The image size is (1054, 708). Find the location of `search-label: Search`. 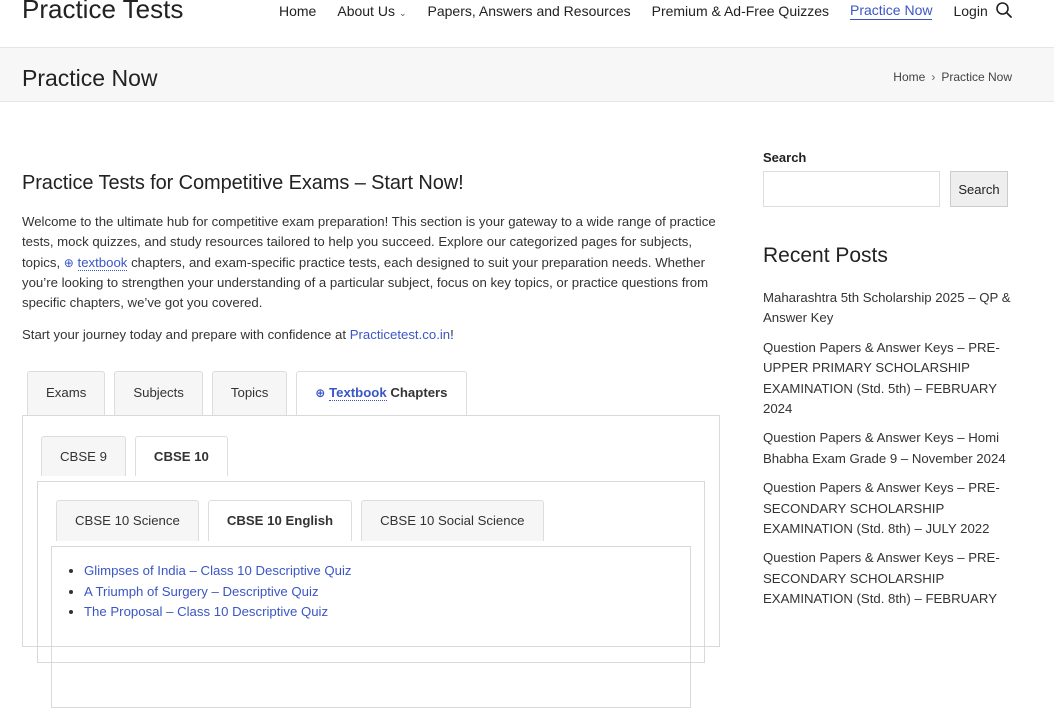

search-label: Search is located at coordinates (785, 157).